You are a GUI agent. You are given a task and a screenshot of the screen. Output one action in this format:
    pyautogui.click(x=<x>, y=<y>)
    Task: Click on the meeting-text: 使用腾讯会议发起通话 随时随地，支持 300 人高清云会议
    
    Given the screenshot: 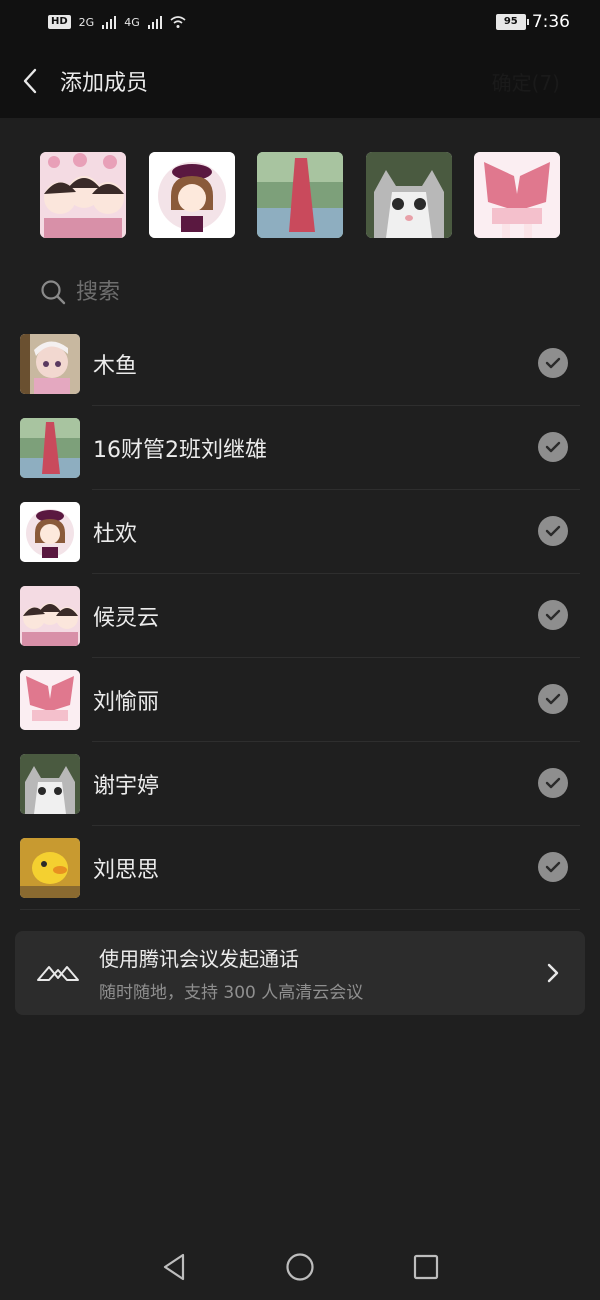 What is the action you would take?
    pyautogui.click(x=231, y=973)
    